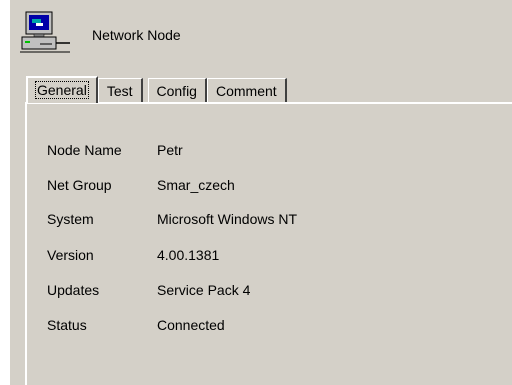  I want to click on tab-general: General, so click(62, 89).